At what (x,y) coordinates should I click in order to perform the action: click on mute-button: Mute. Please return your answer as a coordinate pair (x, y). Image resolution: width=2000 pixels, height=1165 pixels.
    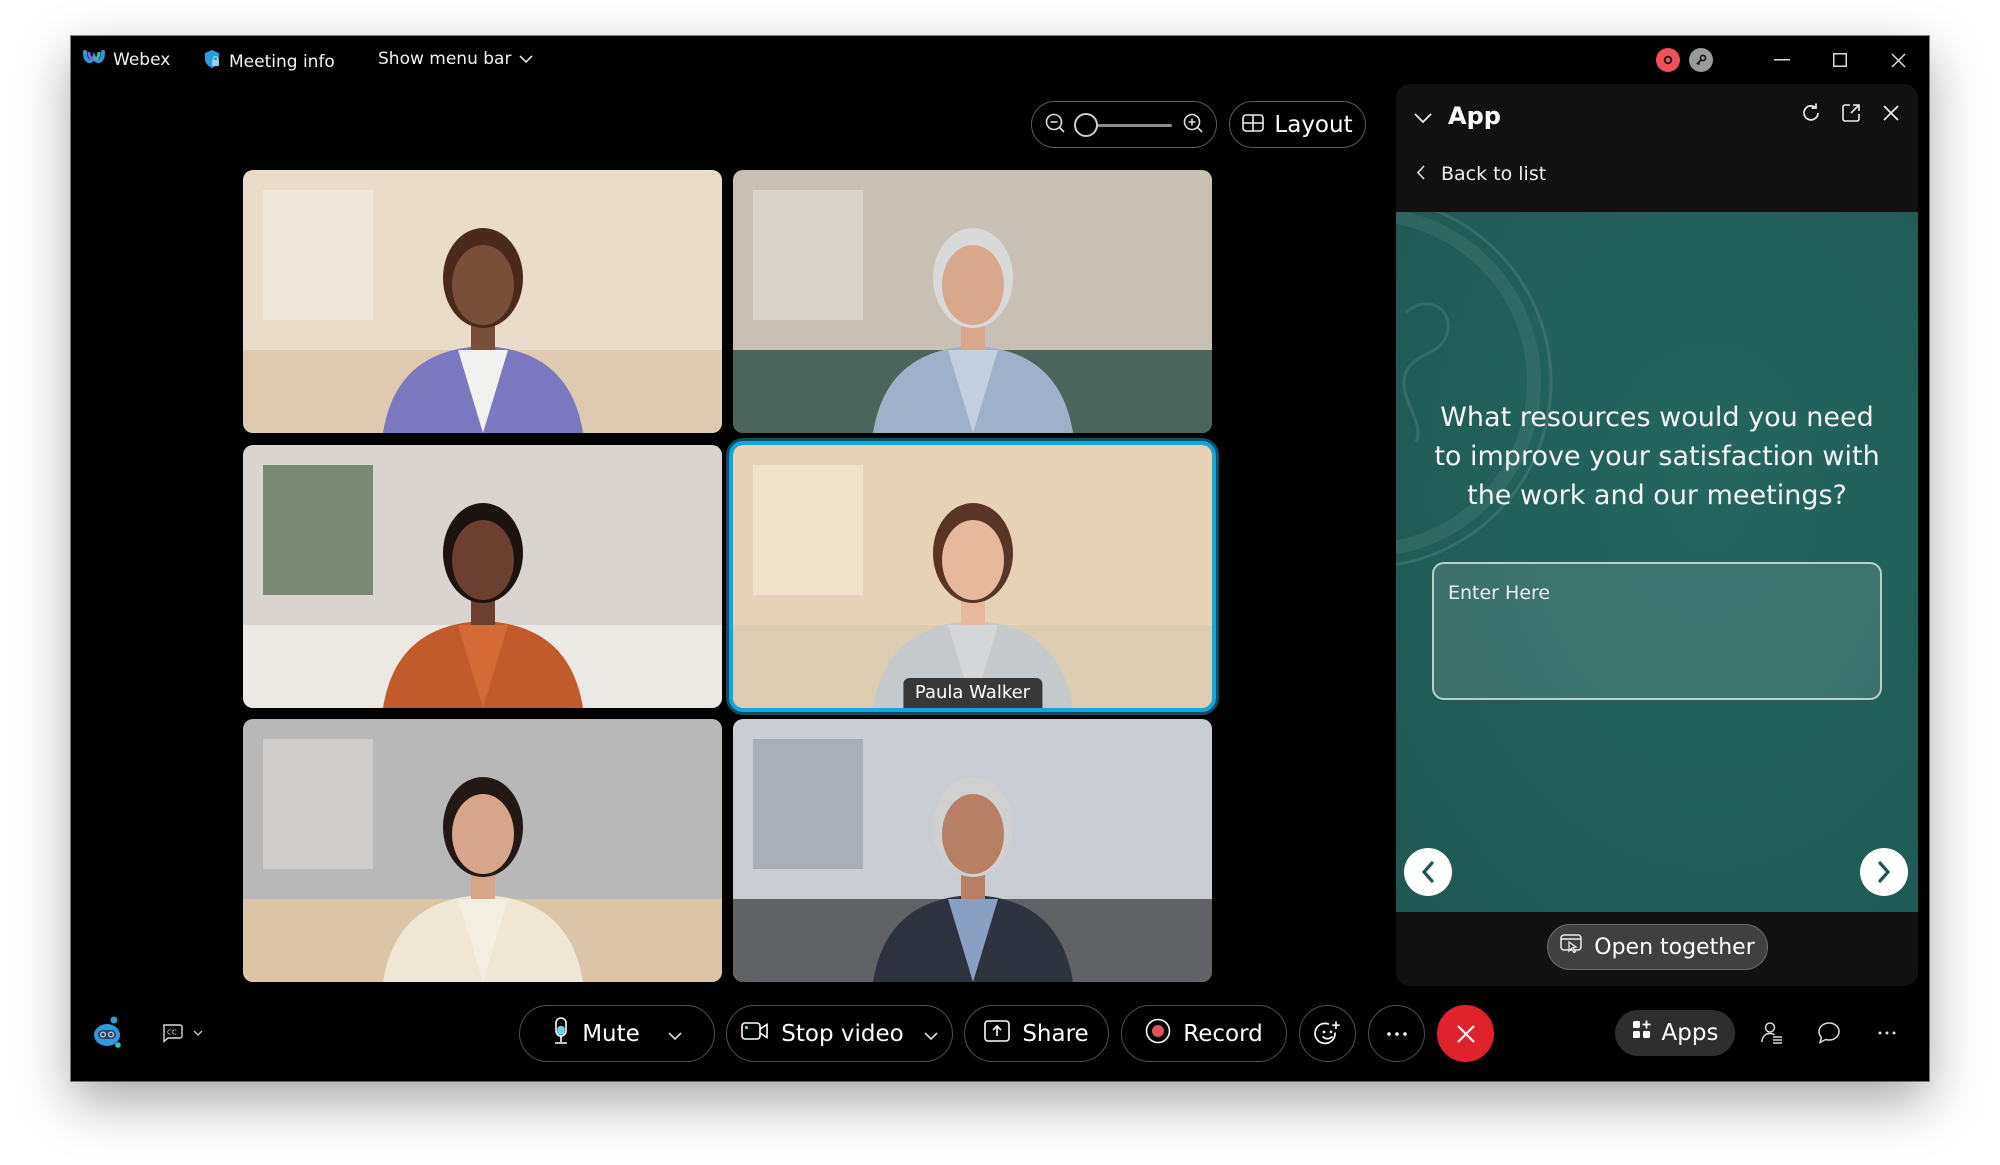
    Looking at the image, I should click on (617, 1033).